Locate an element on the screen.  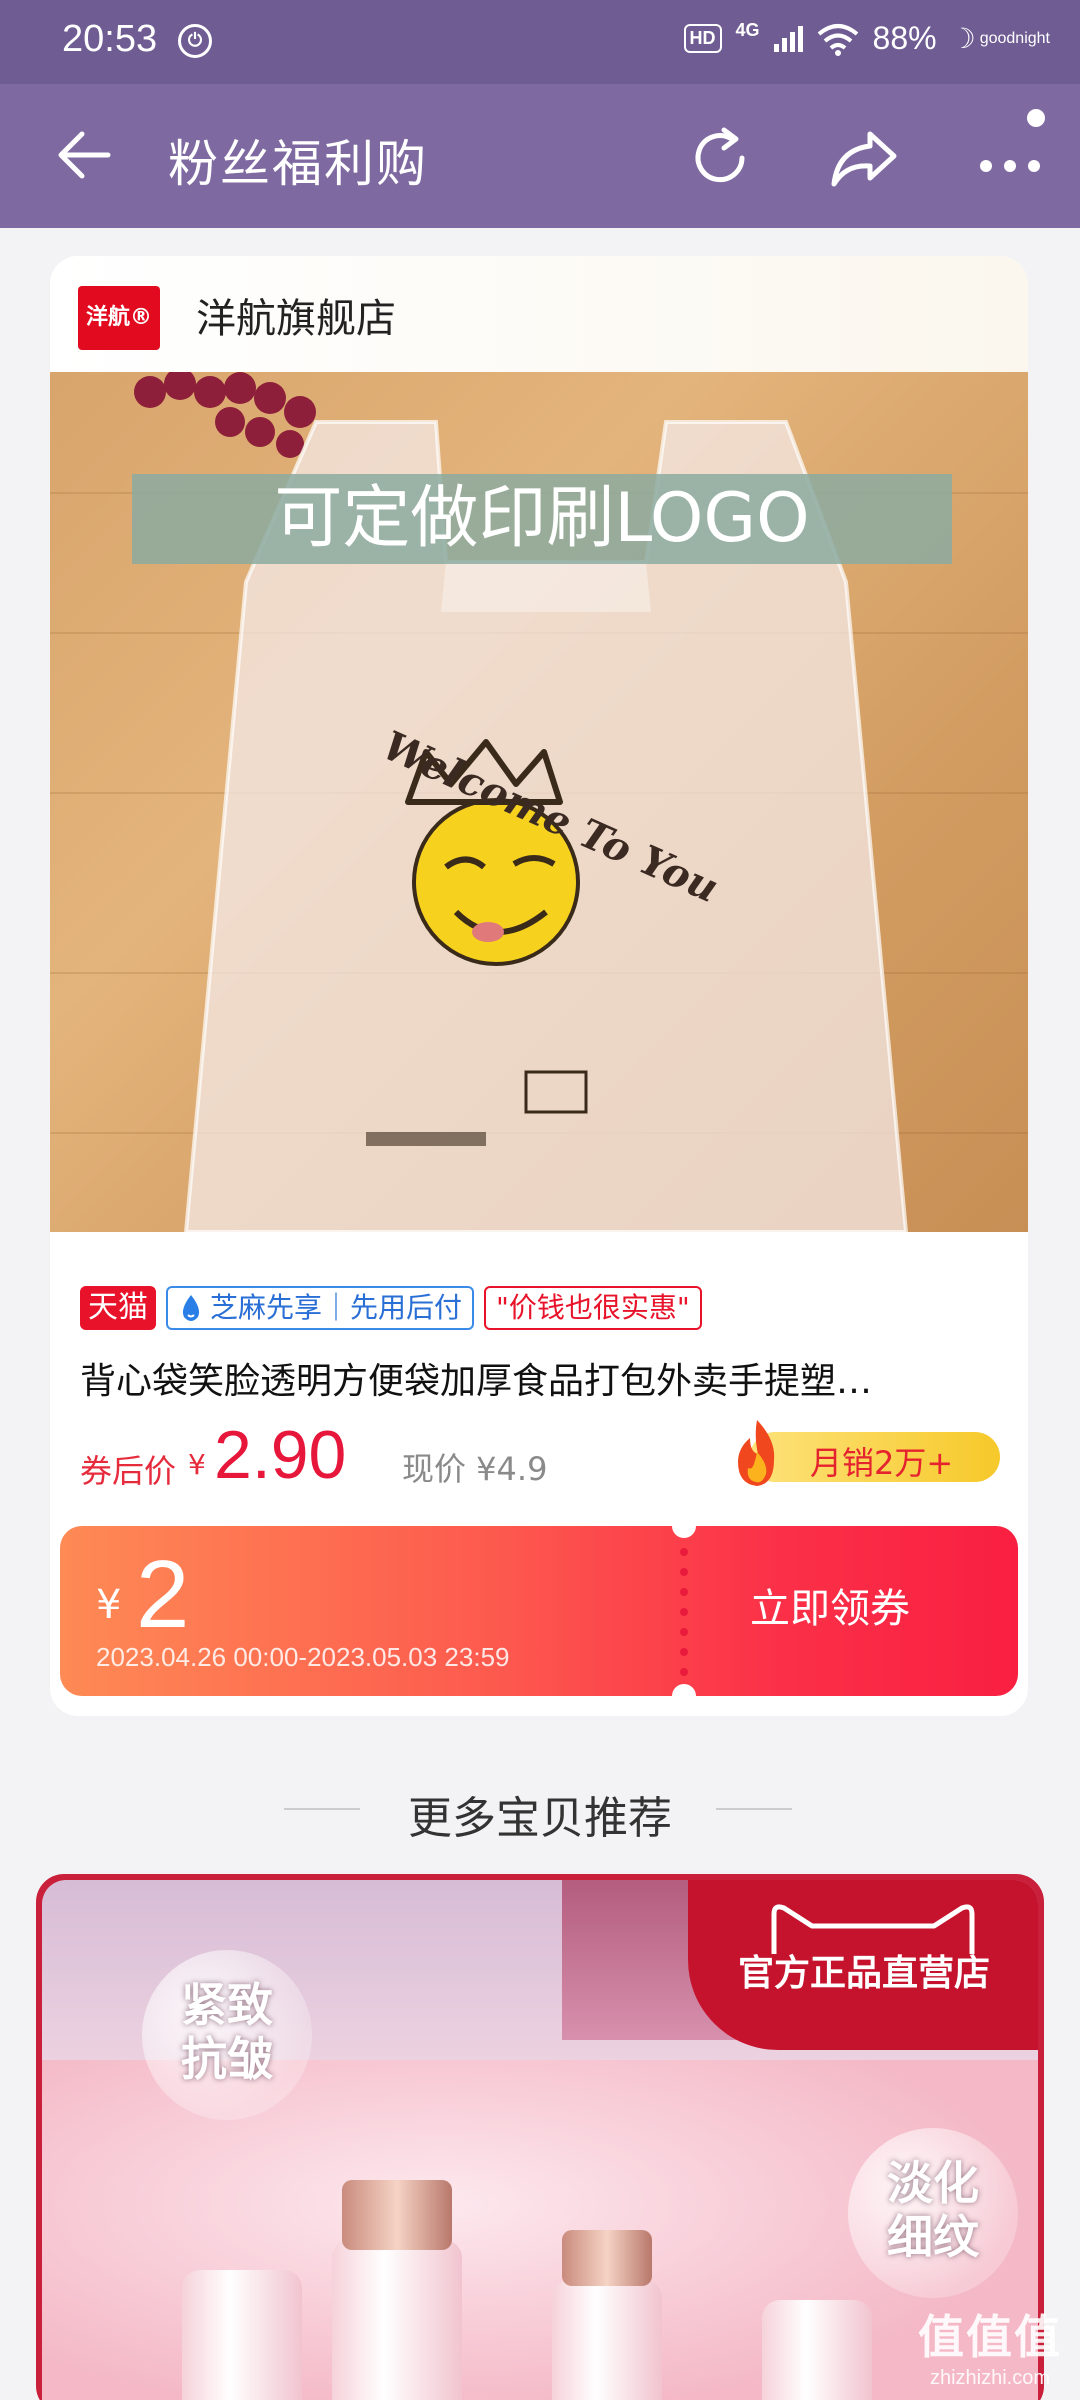
claim-coupon-button: 立即领券 is located at coordinates (830, 1605).